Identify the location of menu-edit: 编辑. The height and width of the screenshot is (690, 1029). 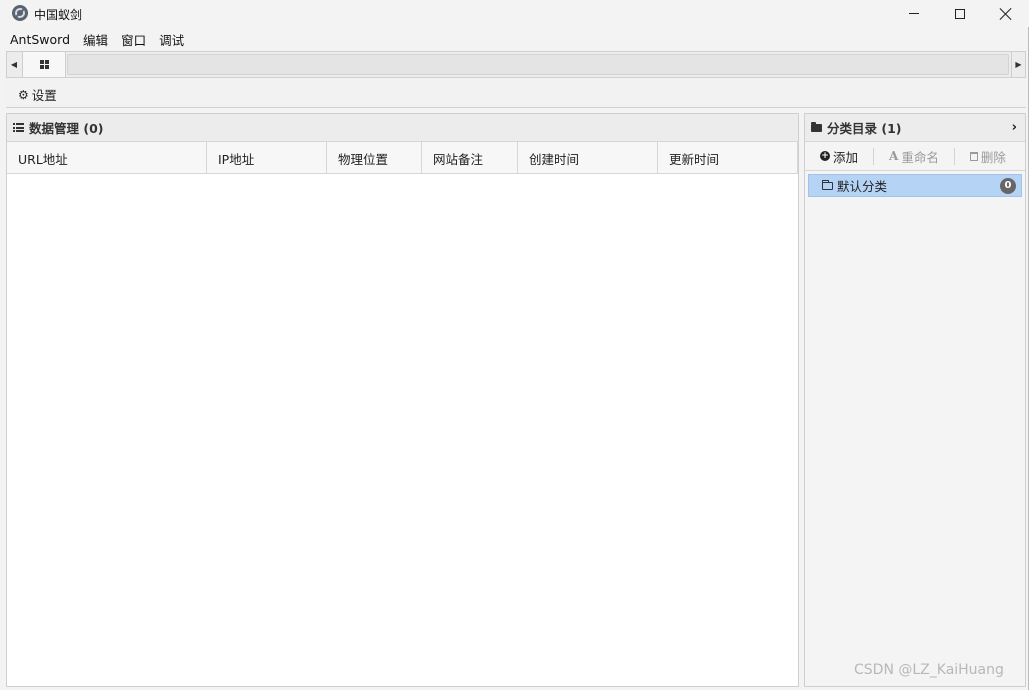
(95, 39).